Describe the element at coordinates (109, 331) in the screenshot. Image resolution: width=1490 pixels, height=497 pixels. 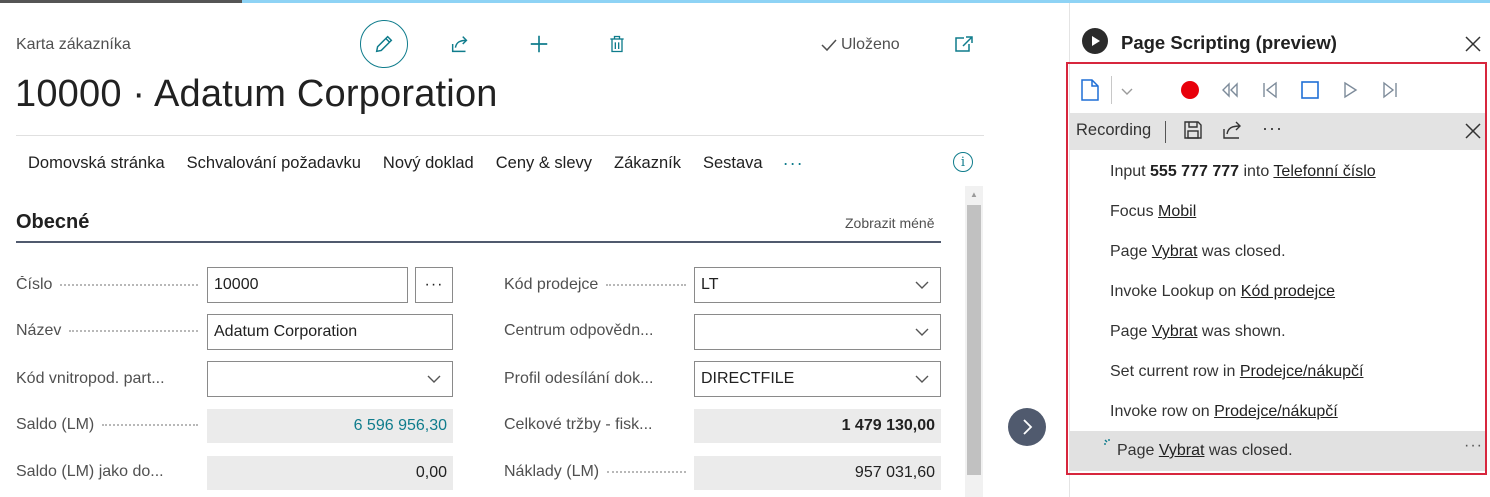
I see `field-label-name: Název` at that location.